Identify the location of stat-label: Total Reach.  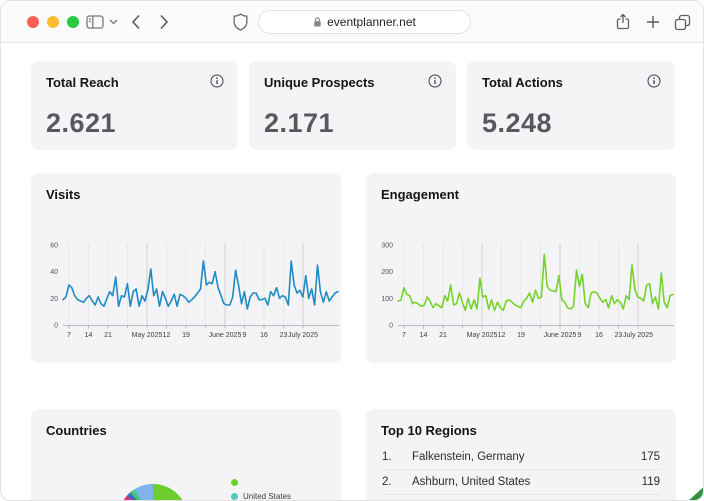
(82, 82).